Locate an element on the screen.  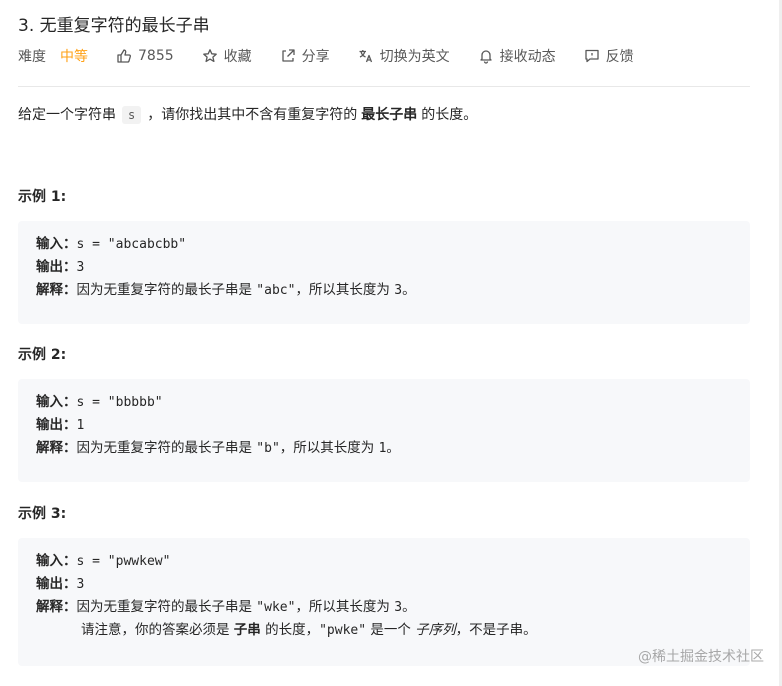
example-1-output: 3 is located at coordinates (80, 267).